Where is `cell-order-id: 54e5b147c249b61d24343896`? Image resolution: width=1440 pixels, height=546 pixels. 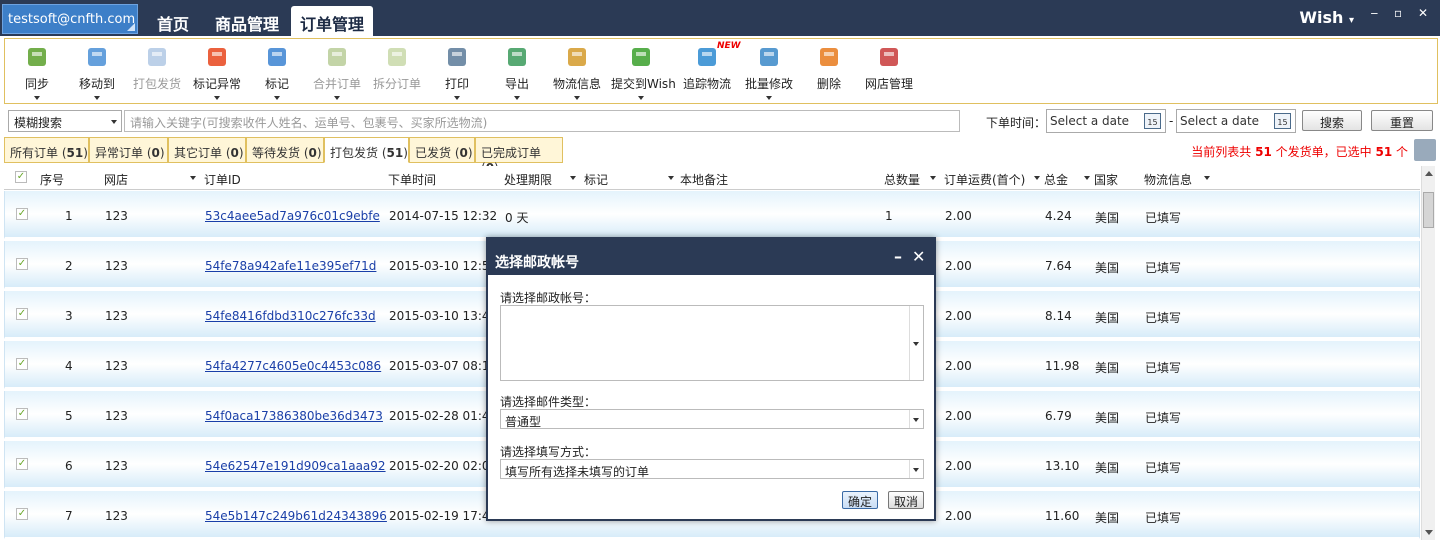 cell-order-id: 54e5b147c249b61d24343896 is located at coordinates (296, 516).